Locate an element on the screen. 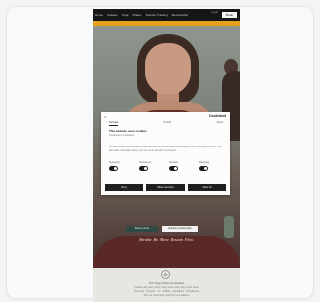 This screenshot has height=302, width=320. book-button: Book is located at coordinates (229, 15).